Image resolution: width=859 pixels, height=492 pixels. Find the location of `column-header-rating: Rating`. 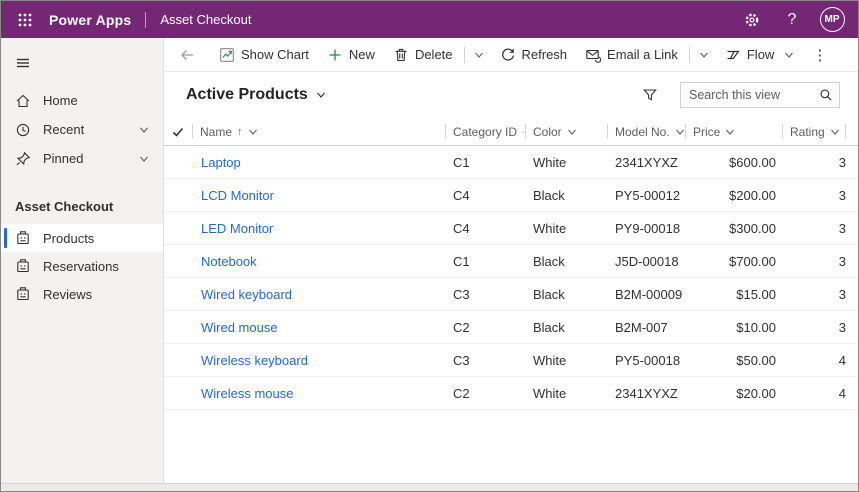

column-header-rating: Rating is located at coordinates (820, 131).